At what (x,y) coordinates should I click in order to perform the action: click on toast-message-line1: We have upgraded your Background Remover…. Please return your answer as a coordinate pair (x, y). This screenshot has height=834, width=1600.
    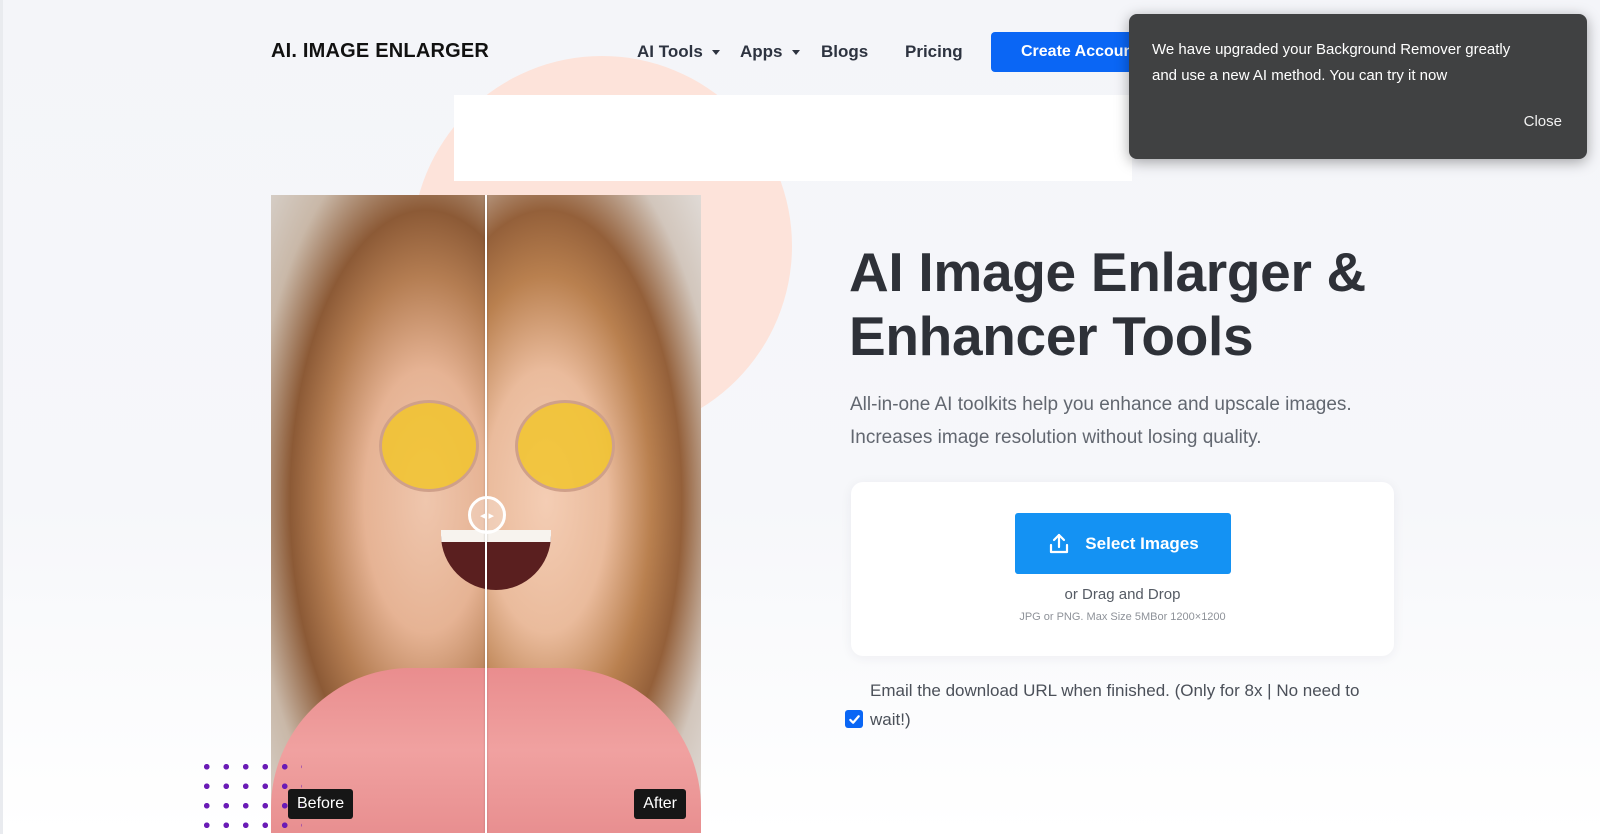
    Looking at the image, I should click on (1331, 49).